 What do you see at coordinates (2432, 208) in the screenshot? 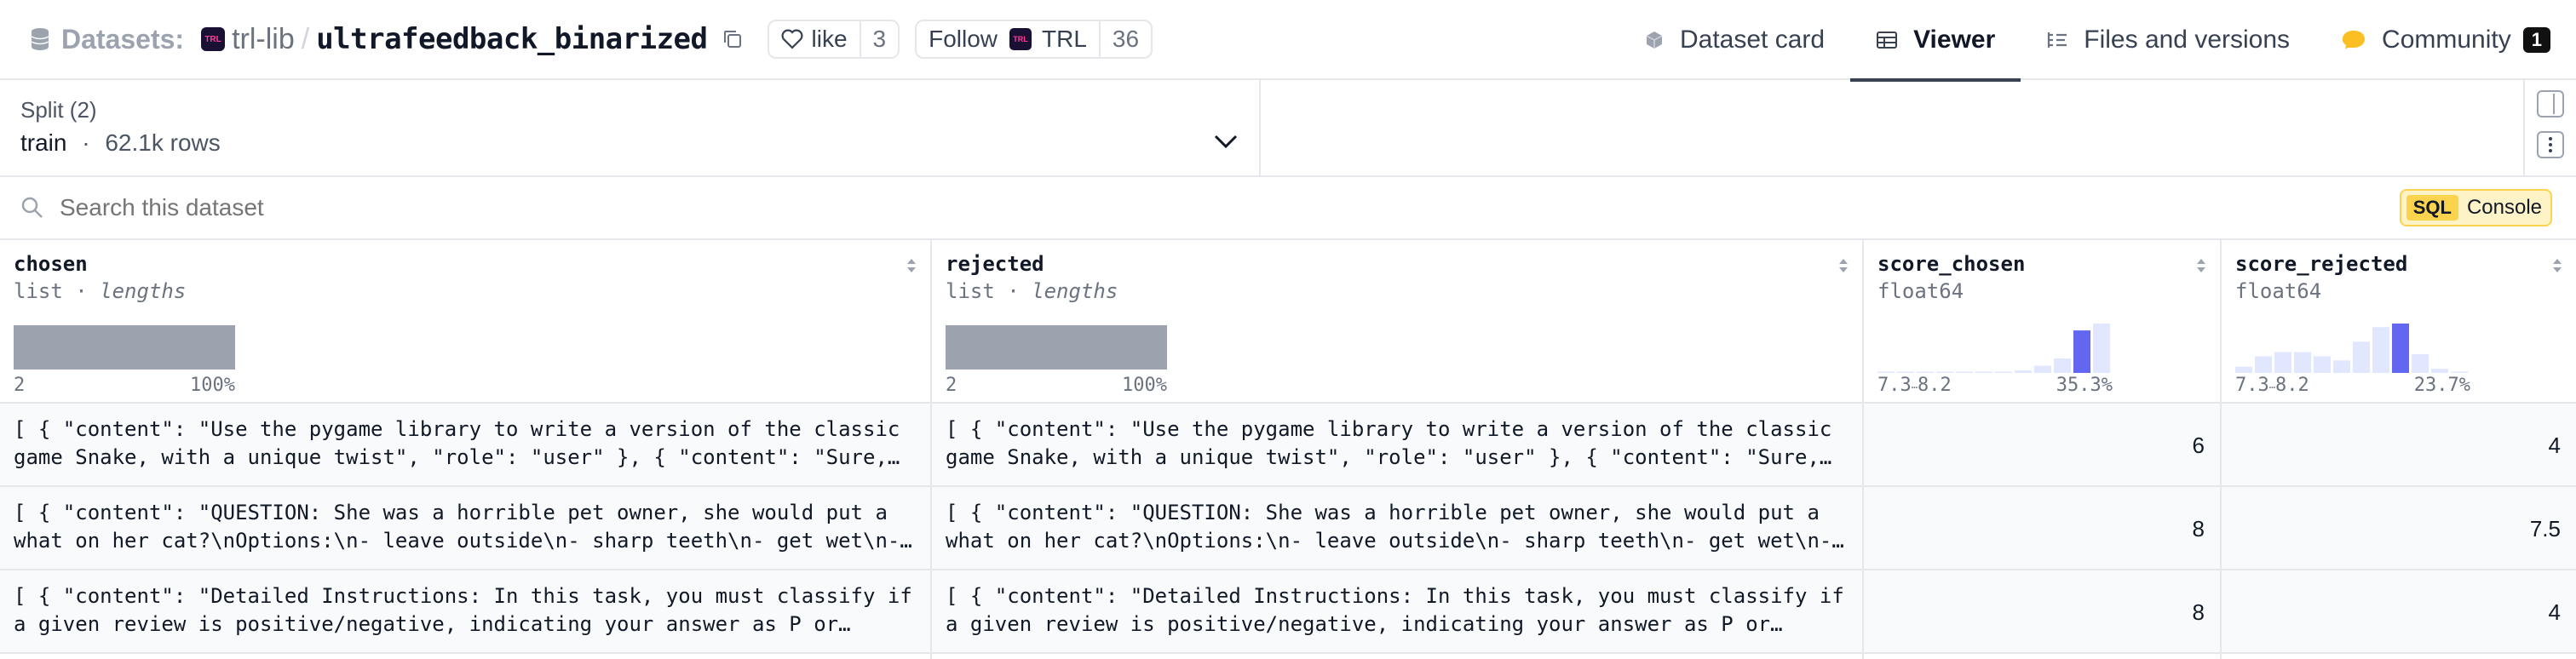
I see `sql-tag: SQL` at bounding box center [2432, 208].